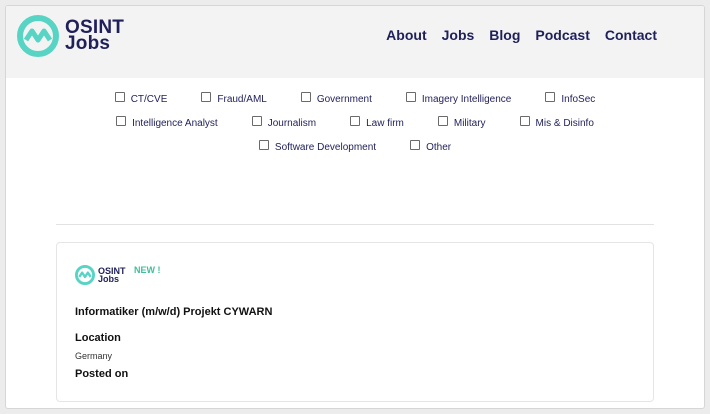  Describe the element at coordinates (355, 224) in the screenshot. I see `section-divider` at that location.